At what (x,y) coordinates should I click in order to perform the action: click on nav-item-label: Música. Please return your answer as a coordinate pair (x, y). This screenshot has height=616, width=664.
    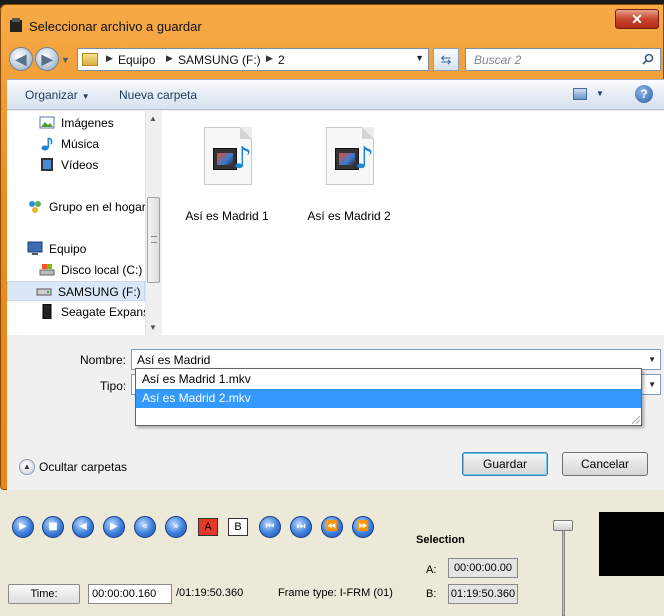
    Looking at the image, I should click on (80, 144).